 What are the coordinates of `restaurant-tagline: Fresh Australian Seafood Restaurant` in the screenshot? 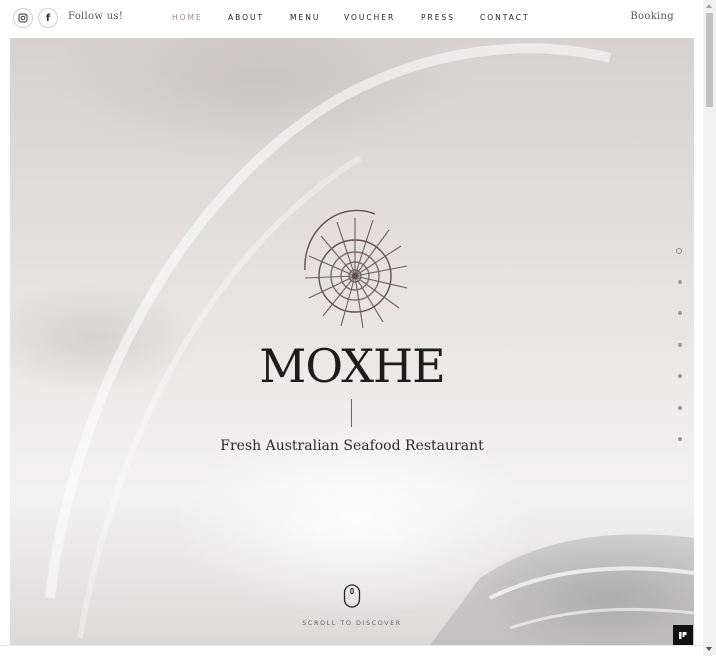 It's located at (352, 446).